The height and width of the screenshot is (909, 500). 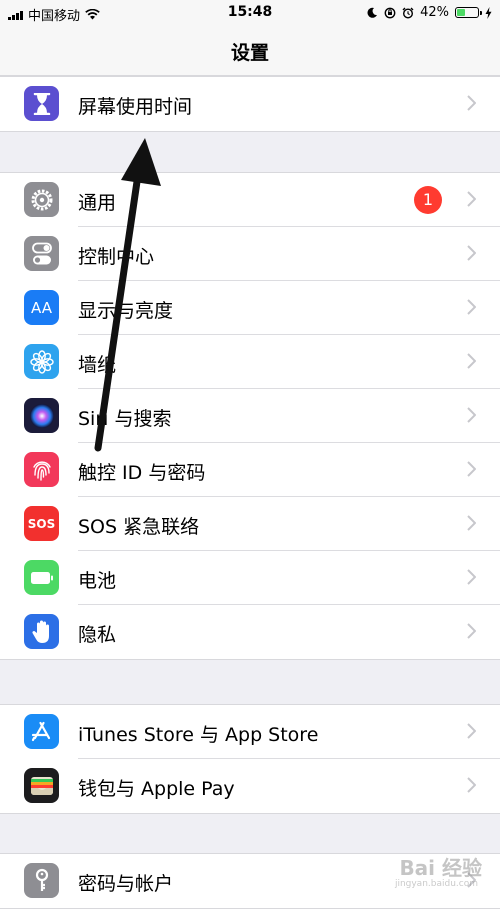 What do you see at coordinates (372, 12) in the screenshot?
I see `moon-icon` at bounding box center [372, 12].